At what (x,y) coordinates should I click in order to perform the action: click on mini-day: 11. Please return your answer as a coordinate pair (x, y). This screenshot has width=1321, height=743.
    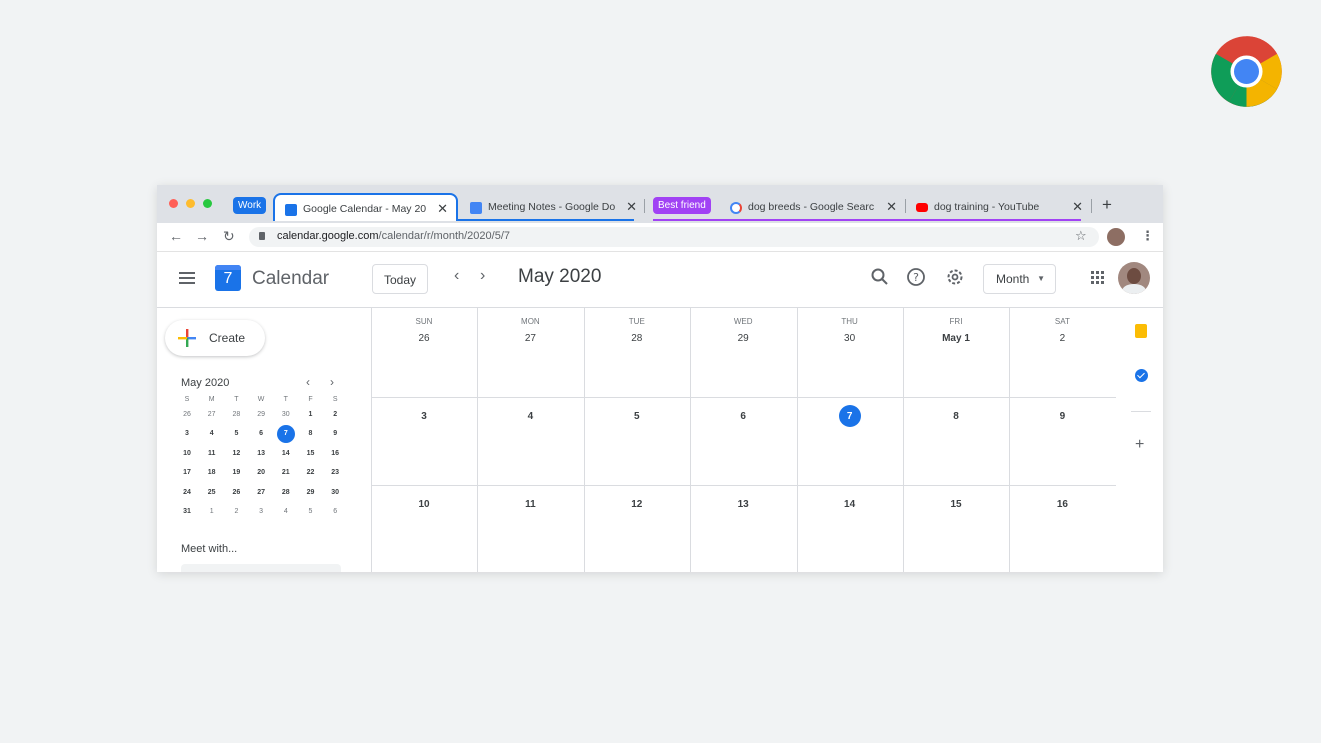
    Looking at the image, I should click on (212, 453).